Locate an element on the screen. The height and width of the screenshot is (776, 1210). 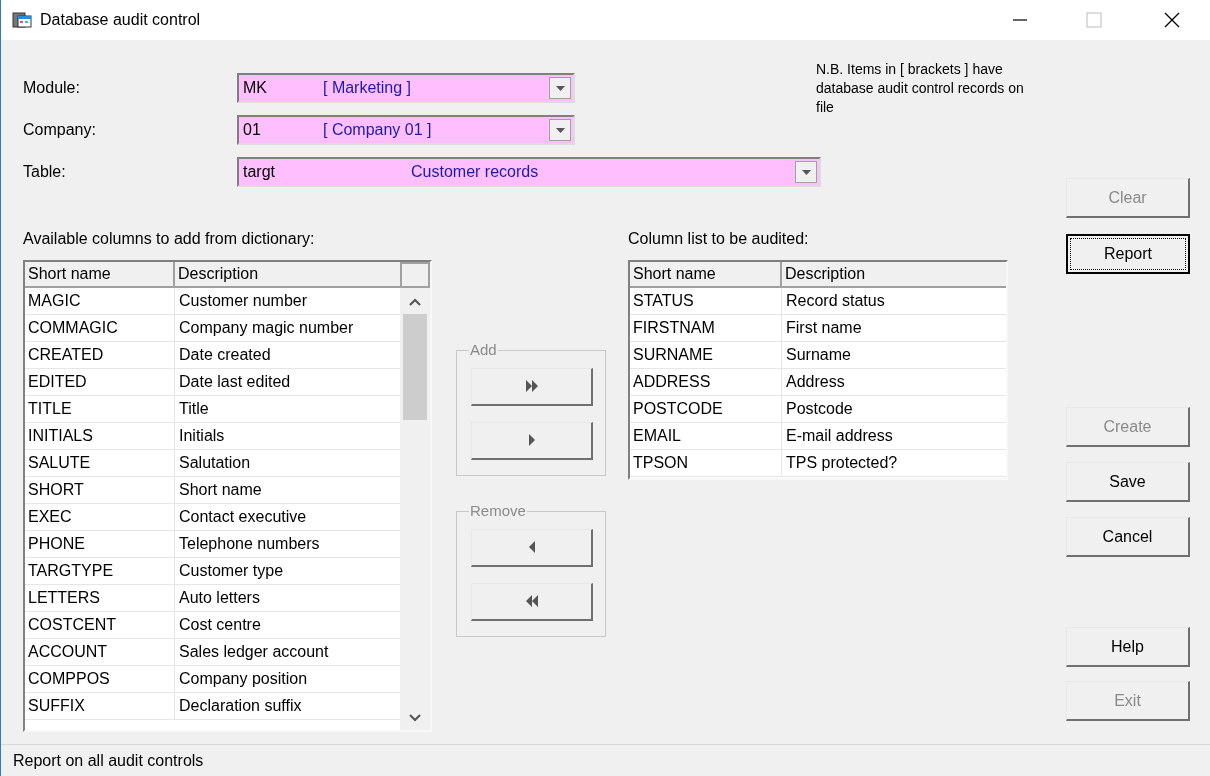
table-cell: LETTERS is located at coordinates (100, 598).